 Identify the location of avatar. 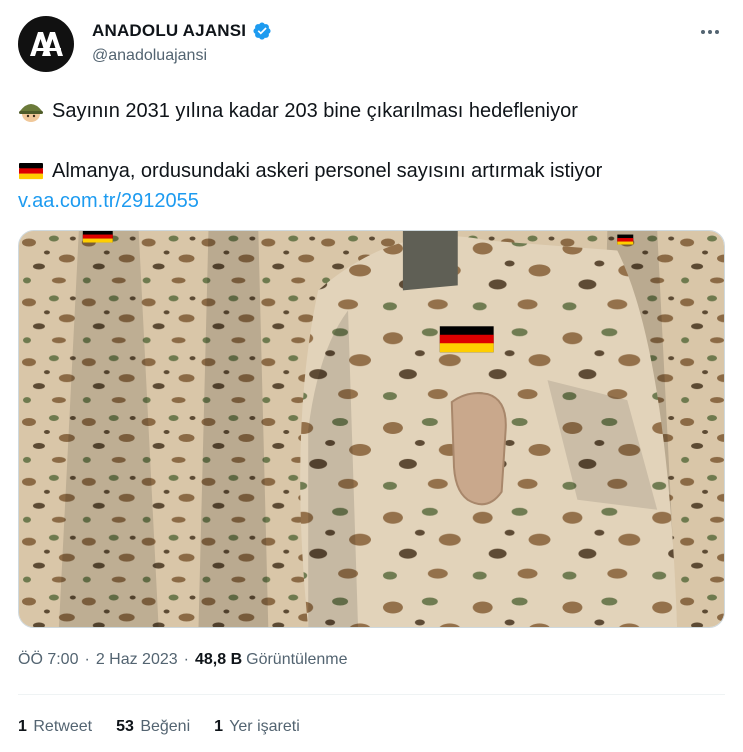
(46, 44).